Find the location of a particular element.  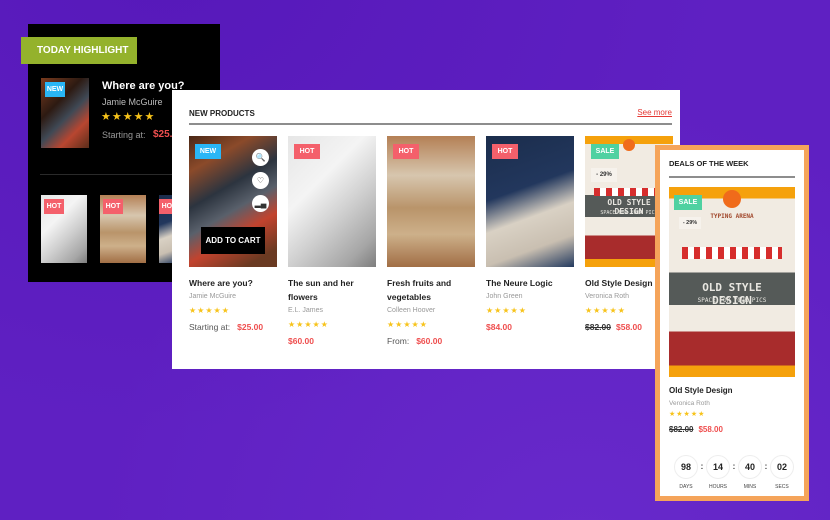

product-name: Fresh fruits and vegetables is located at coordinates (431, 290).